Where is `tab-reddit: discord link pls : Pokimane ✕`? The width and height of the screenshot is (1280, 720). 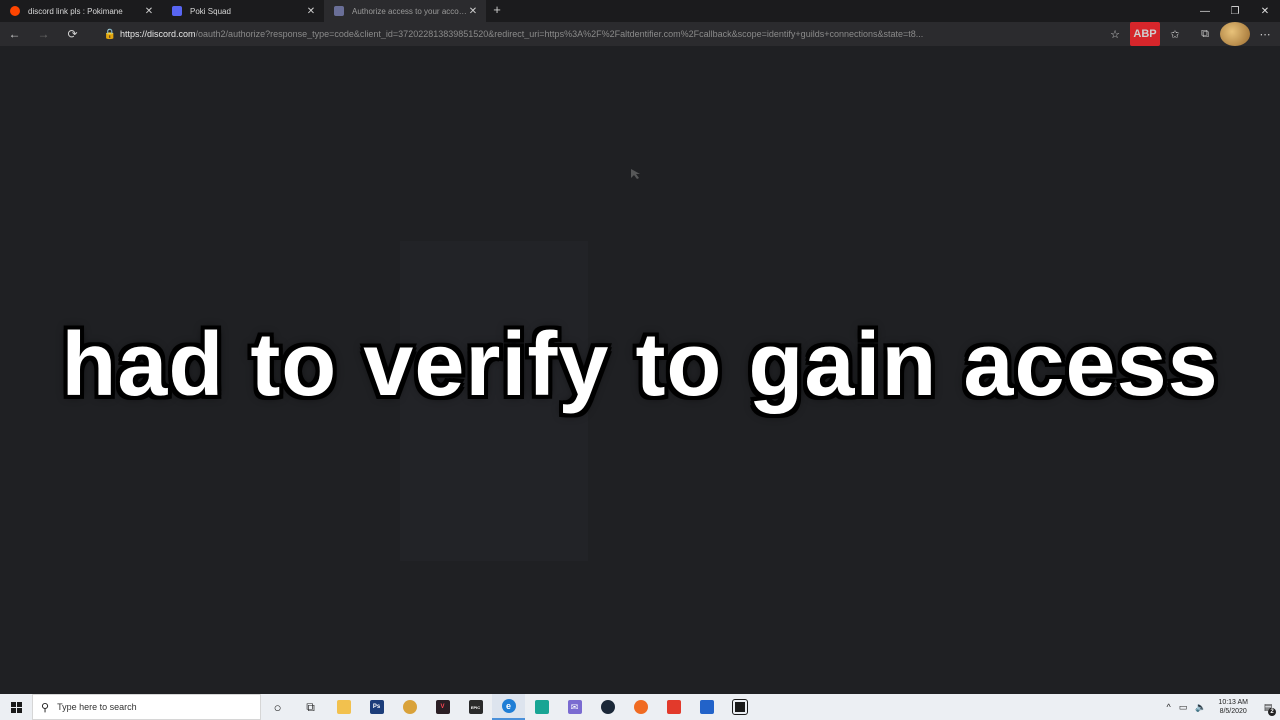
tab-reddit: discord link pls : Pokimane ✕ is located at coordinates (81, 11).